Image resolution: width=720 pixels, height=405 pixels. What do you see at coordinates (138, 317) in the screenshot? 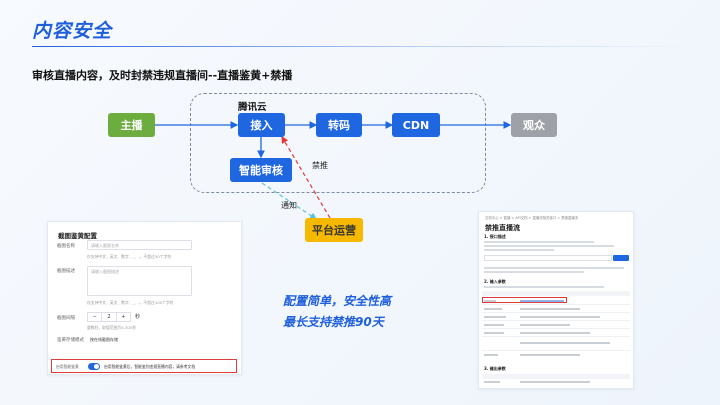
I see `interval-unit: 秒` at bounding box center [138, 317].